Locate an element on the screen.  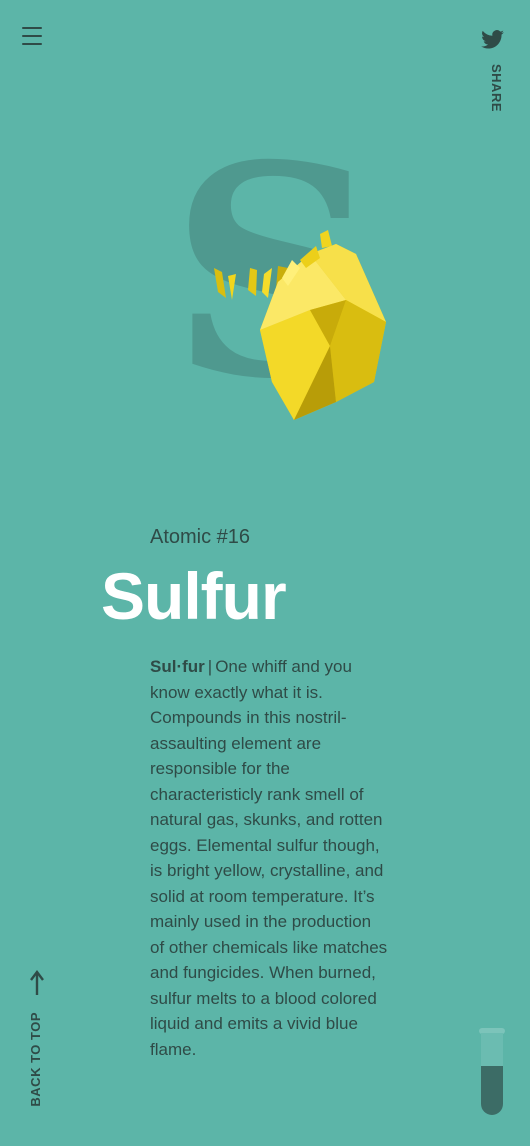
test-tube-fill is located at coordinates (492, 1090).